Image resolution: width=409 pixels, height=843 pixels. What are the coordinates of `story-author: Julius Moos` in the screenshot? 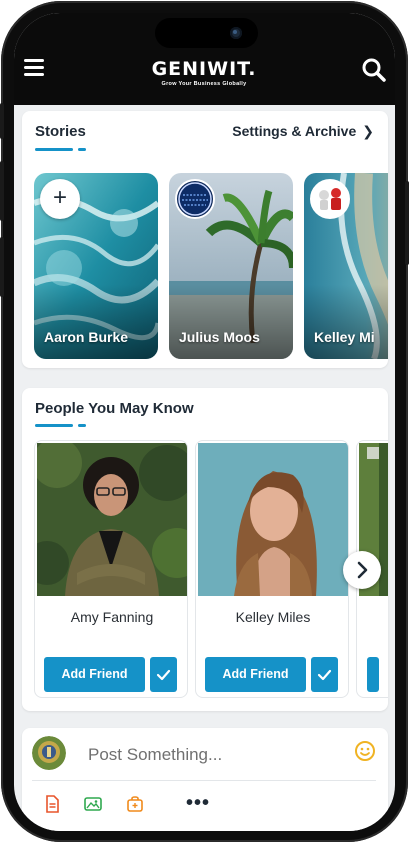 It's located at (219, 337).